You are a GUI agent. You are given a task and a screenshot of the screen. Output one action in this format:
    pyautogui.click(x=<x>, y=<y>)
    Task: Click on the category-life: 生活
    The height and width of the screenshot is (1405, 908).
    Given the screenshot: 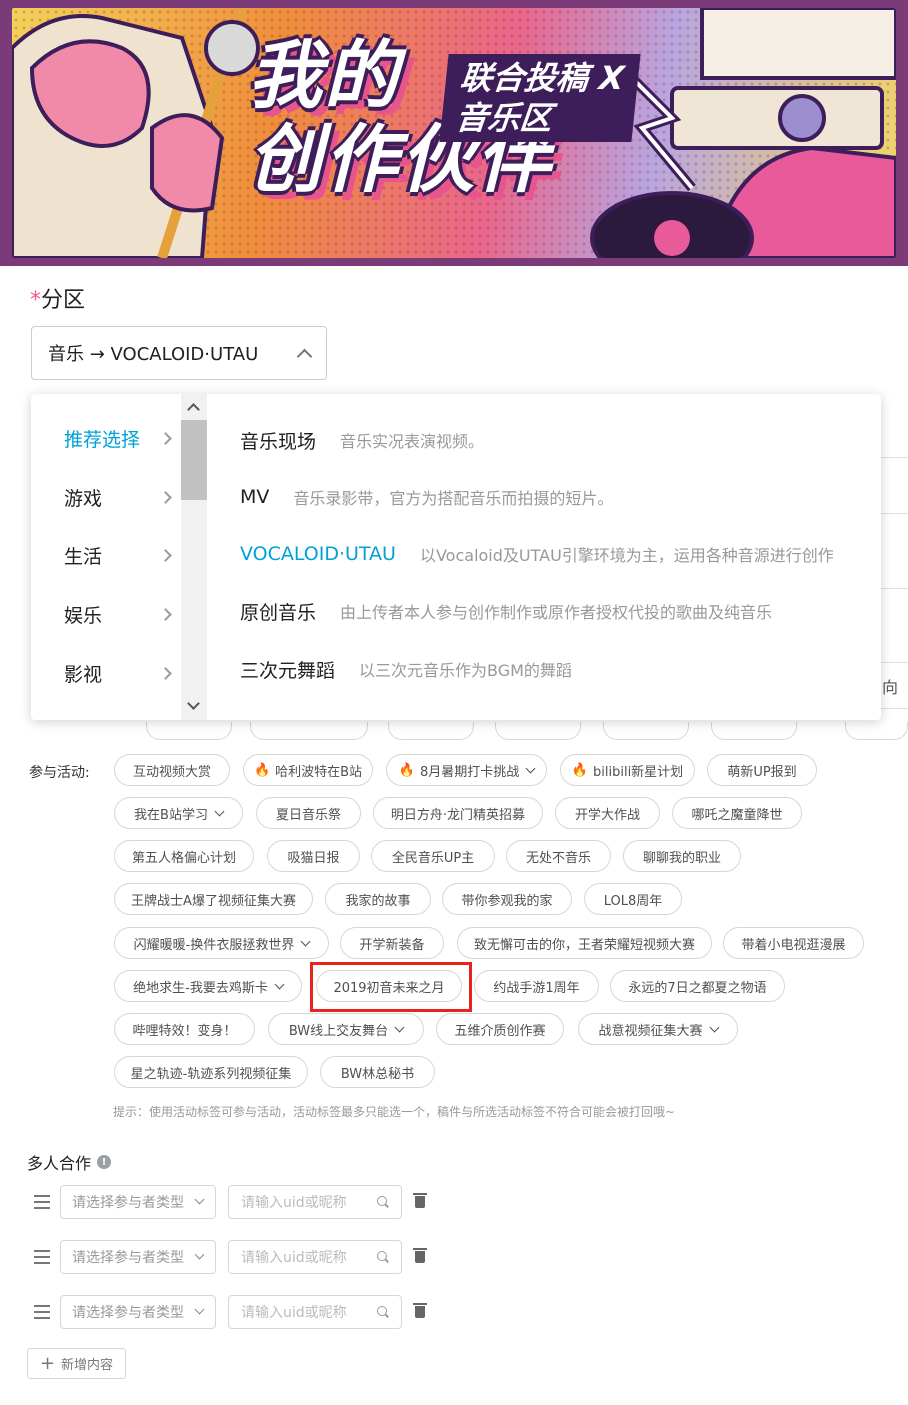 What is the action you would take?
    pyautogui.click(x=119, y=555)
    